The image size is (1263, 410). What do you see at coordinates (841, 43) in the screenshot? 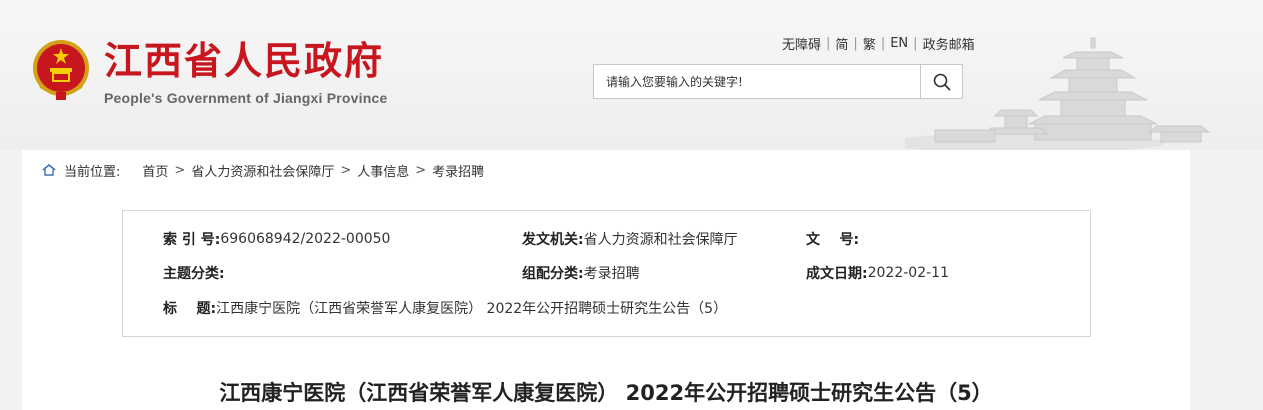
I see `link-simplified: 简` at bounding box center [841, 43].